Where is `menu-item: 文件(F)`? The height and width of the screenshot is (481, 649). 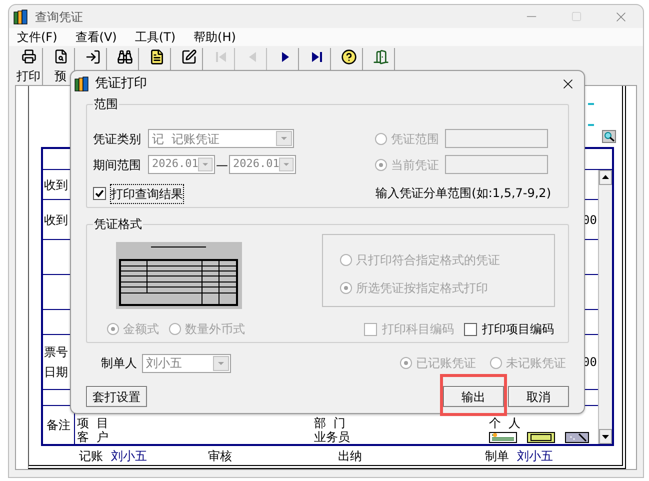 menu-item: 文件(F) is located at coordinates (37, 37).